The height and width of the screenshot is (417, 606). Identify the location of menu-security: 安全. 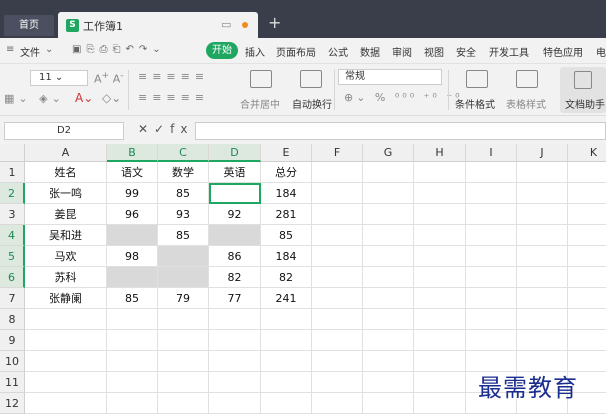
(466, 51).